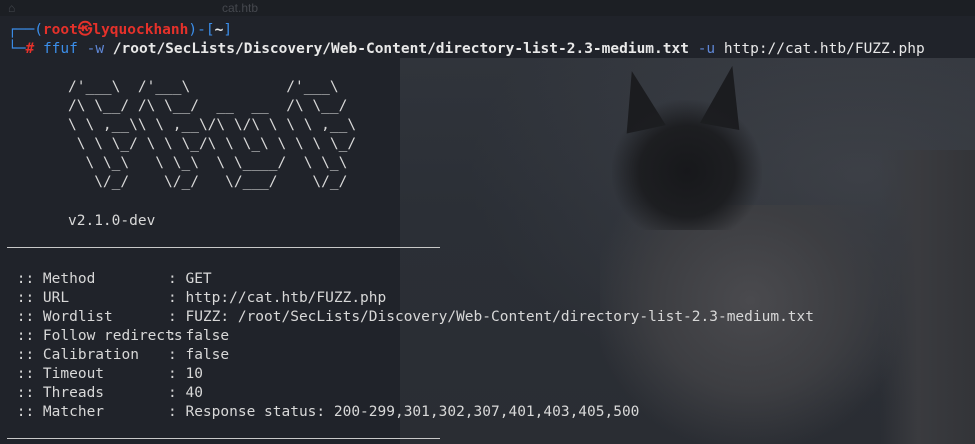  What do you see at coordinates (223, 247) in the screenshot?
I see `separator-top` at bounding box center [223, 247].